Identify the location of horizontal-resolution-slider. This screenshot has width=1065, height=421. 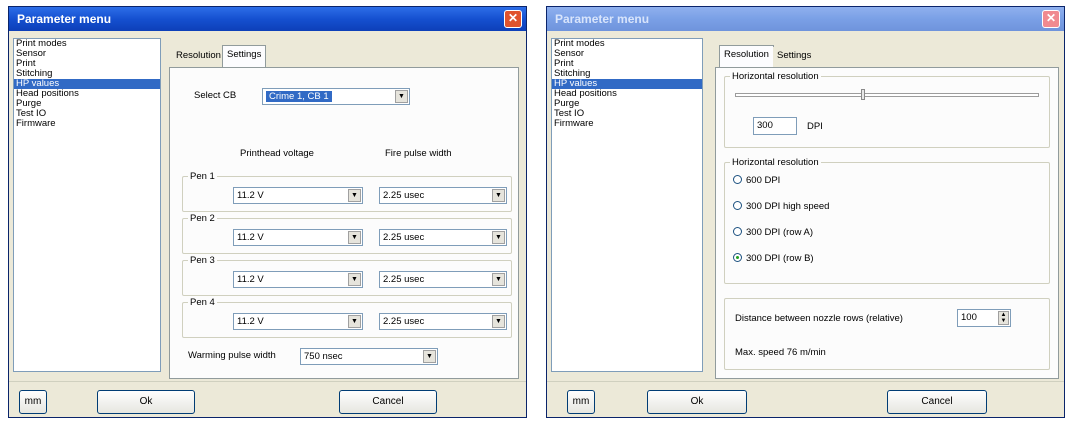
(887, 95).